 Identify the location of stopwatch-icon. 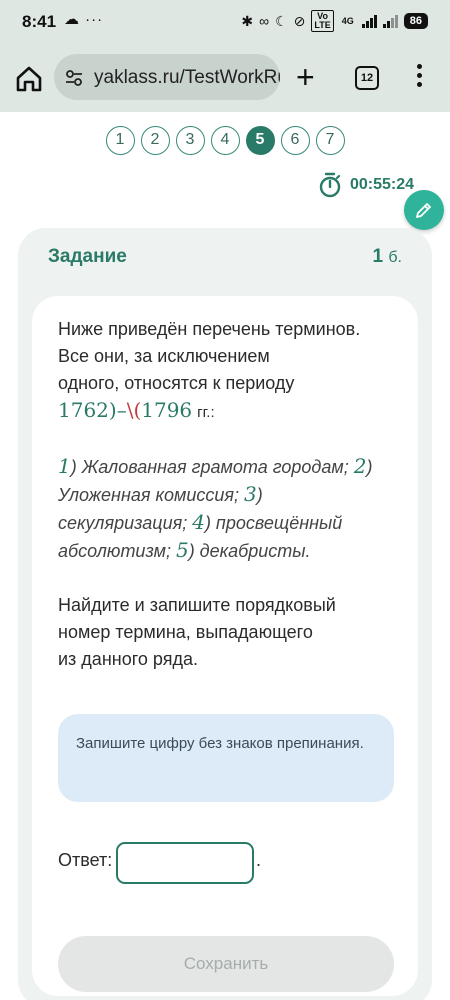
(330, 185).